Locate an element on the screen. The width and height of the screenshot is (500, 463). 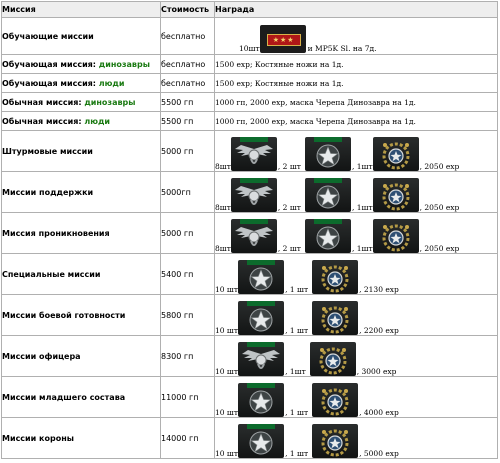
table-header-row: Миссия Стоимость Награда is located at coordinates (249, 9).